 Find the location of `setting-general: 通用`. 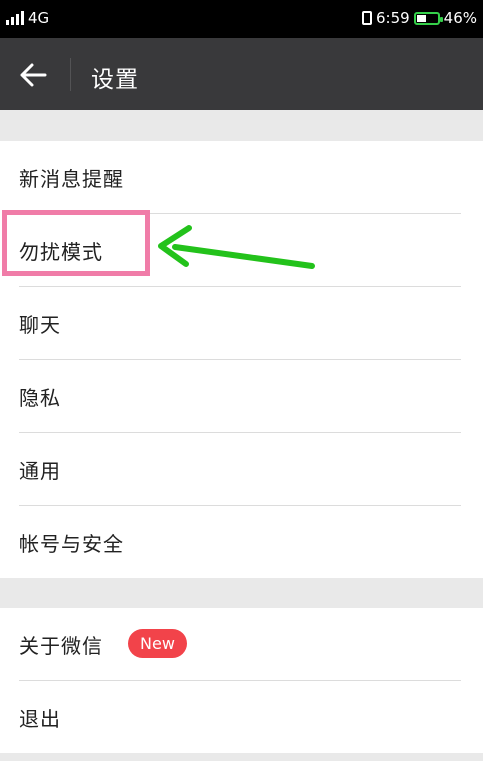

setting-general: 通用 is located at coordinates (241, 469).